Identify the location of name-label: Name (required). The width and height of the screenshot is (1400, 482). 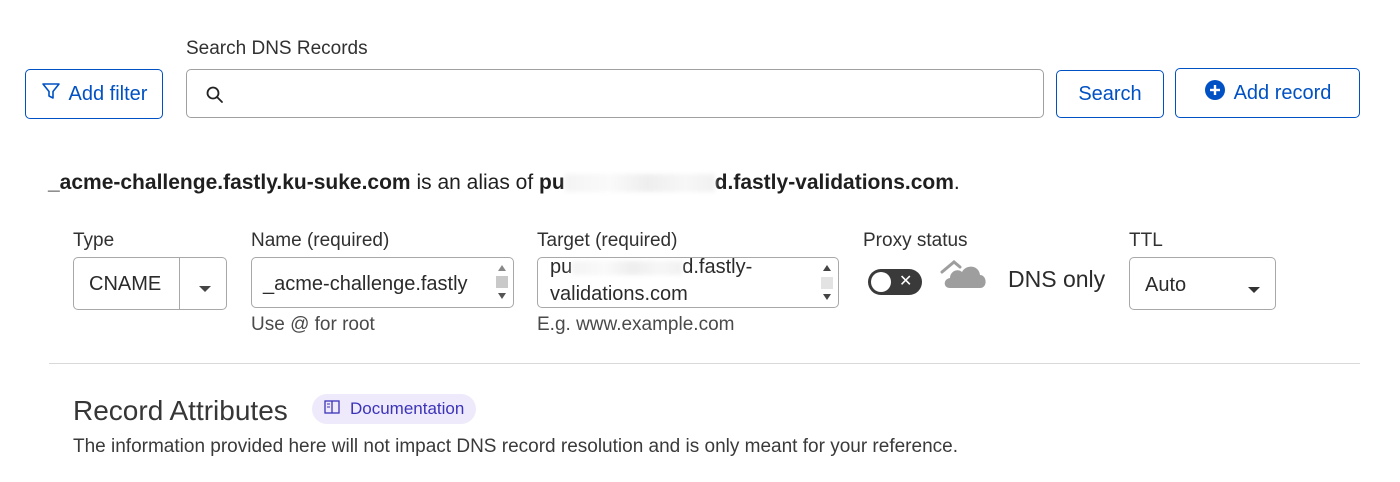
(320, 240).